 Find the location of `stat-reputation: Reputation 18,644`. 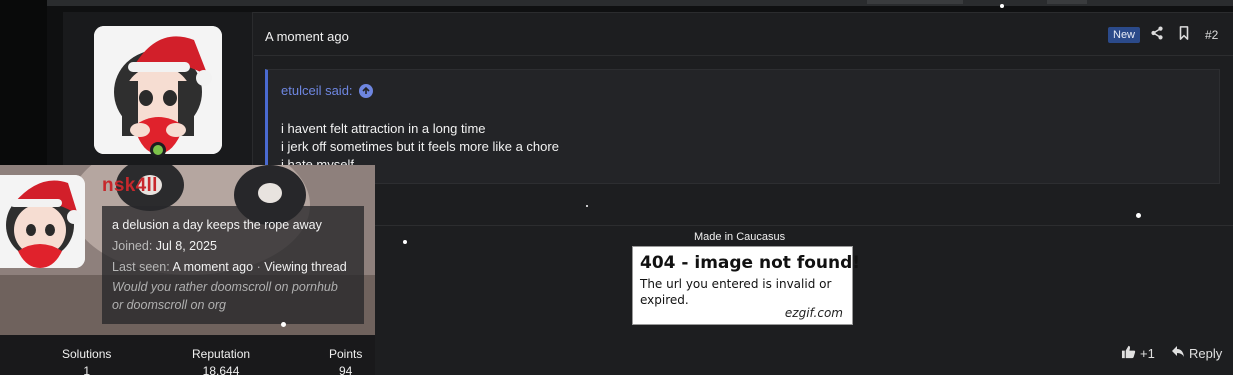

stat-reputation: Reputation 18,644 is located at coordinates (221, 361).